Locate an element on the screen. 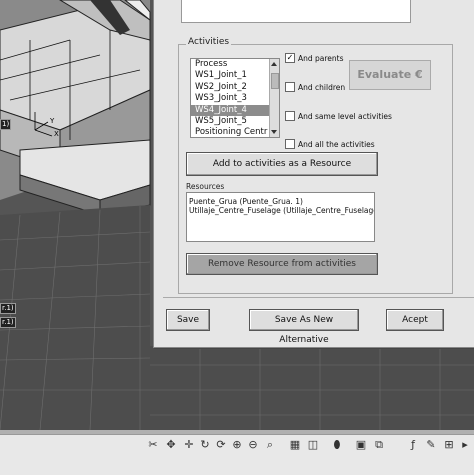 Image resolution: width=474 pixels, height=475 pixels. scroll-thumb is located at coordinates (275, 81).